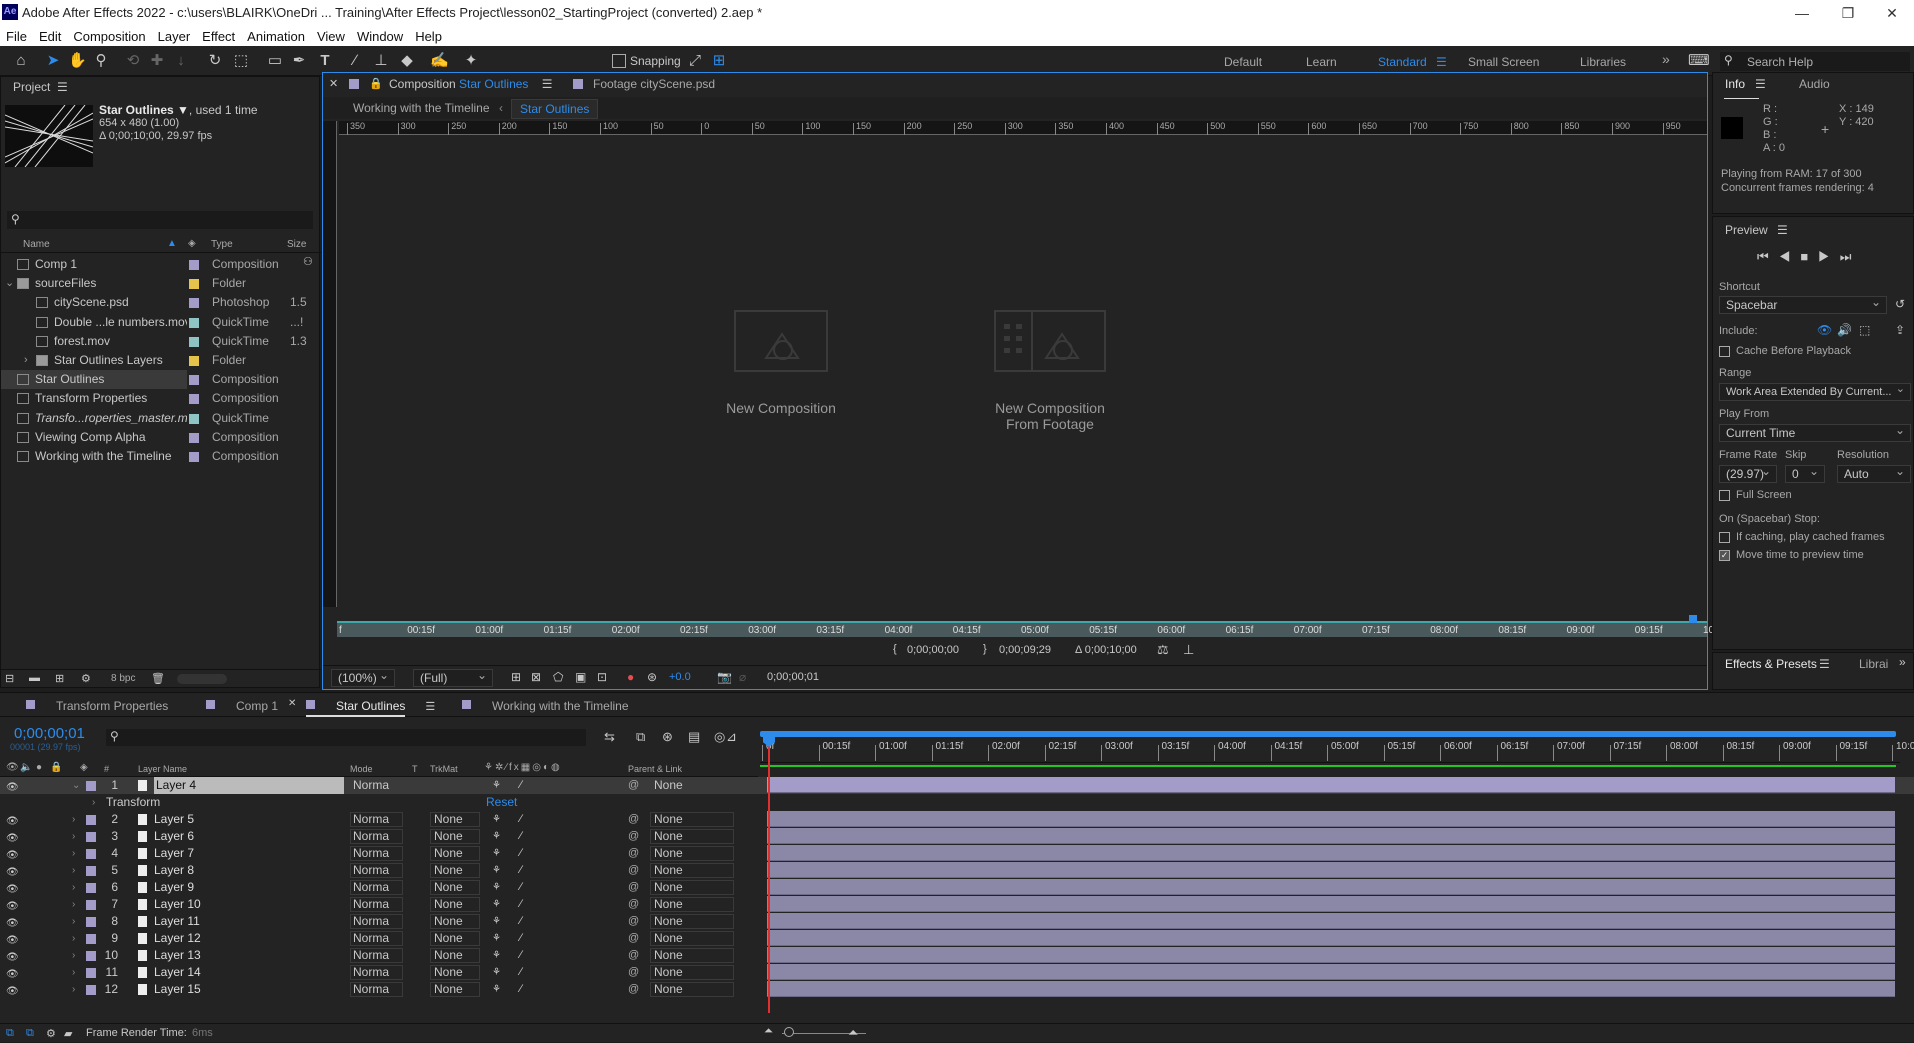 The image size is (1914, 1043). Describe the element at coordinates (59, 678) in the screenshot. I see `new-comp-icon: ⊞` at that location.